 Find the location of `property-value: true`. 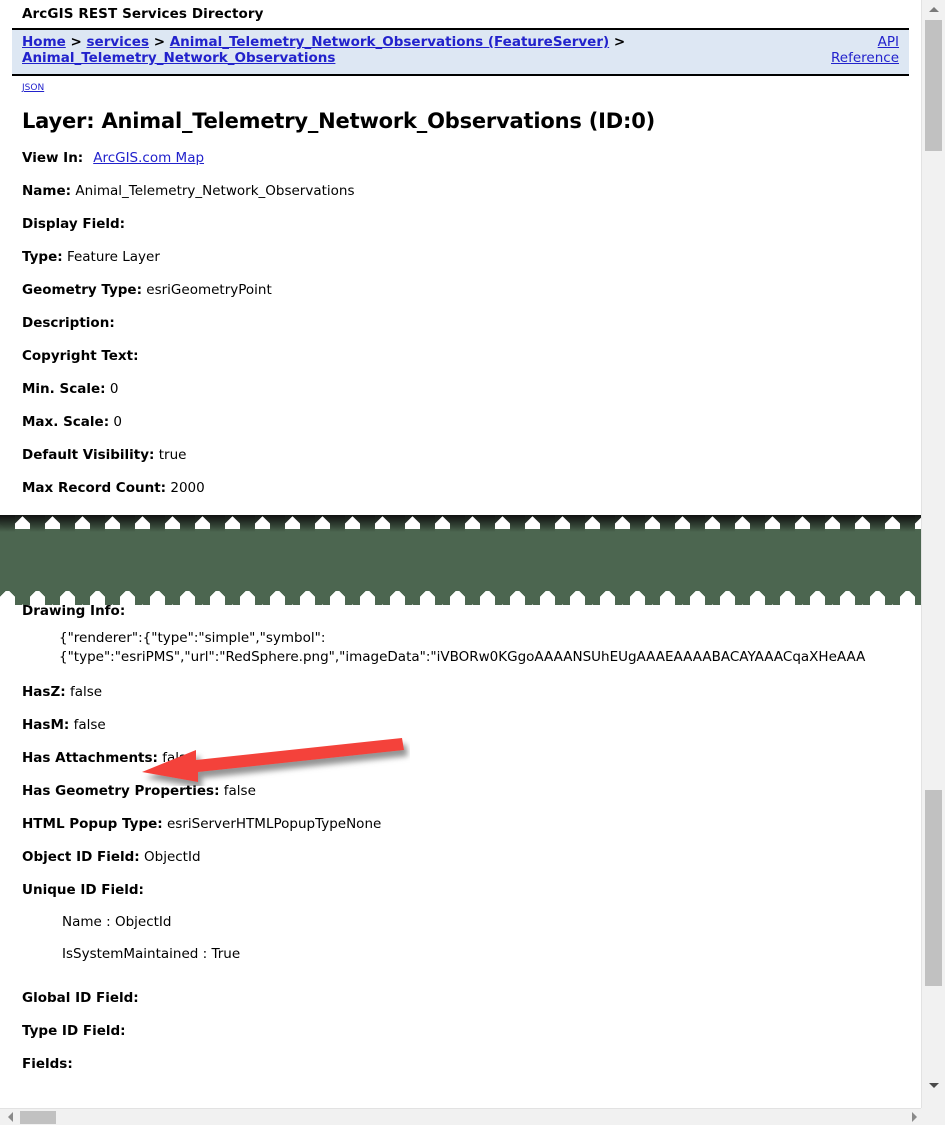

property-value: true is located at coordinates (172, 455).